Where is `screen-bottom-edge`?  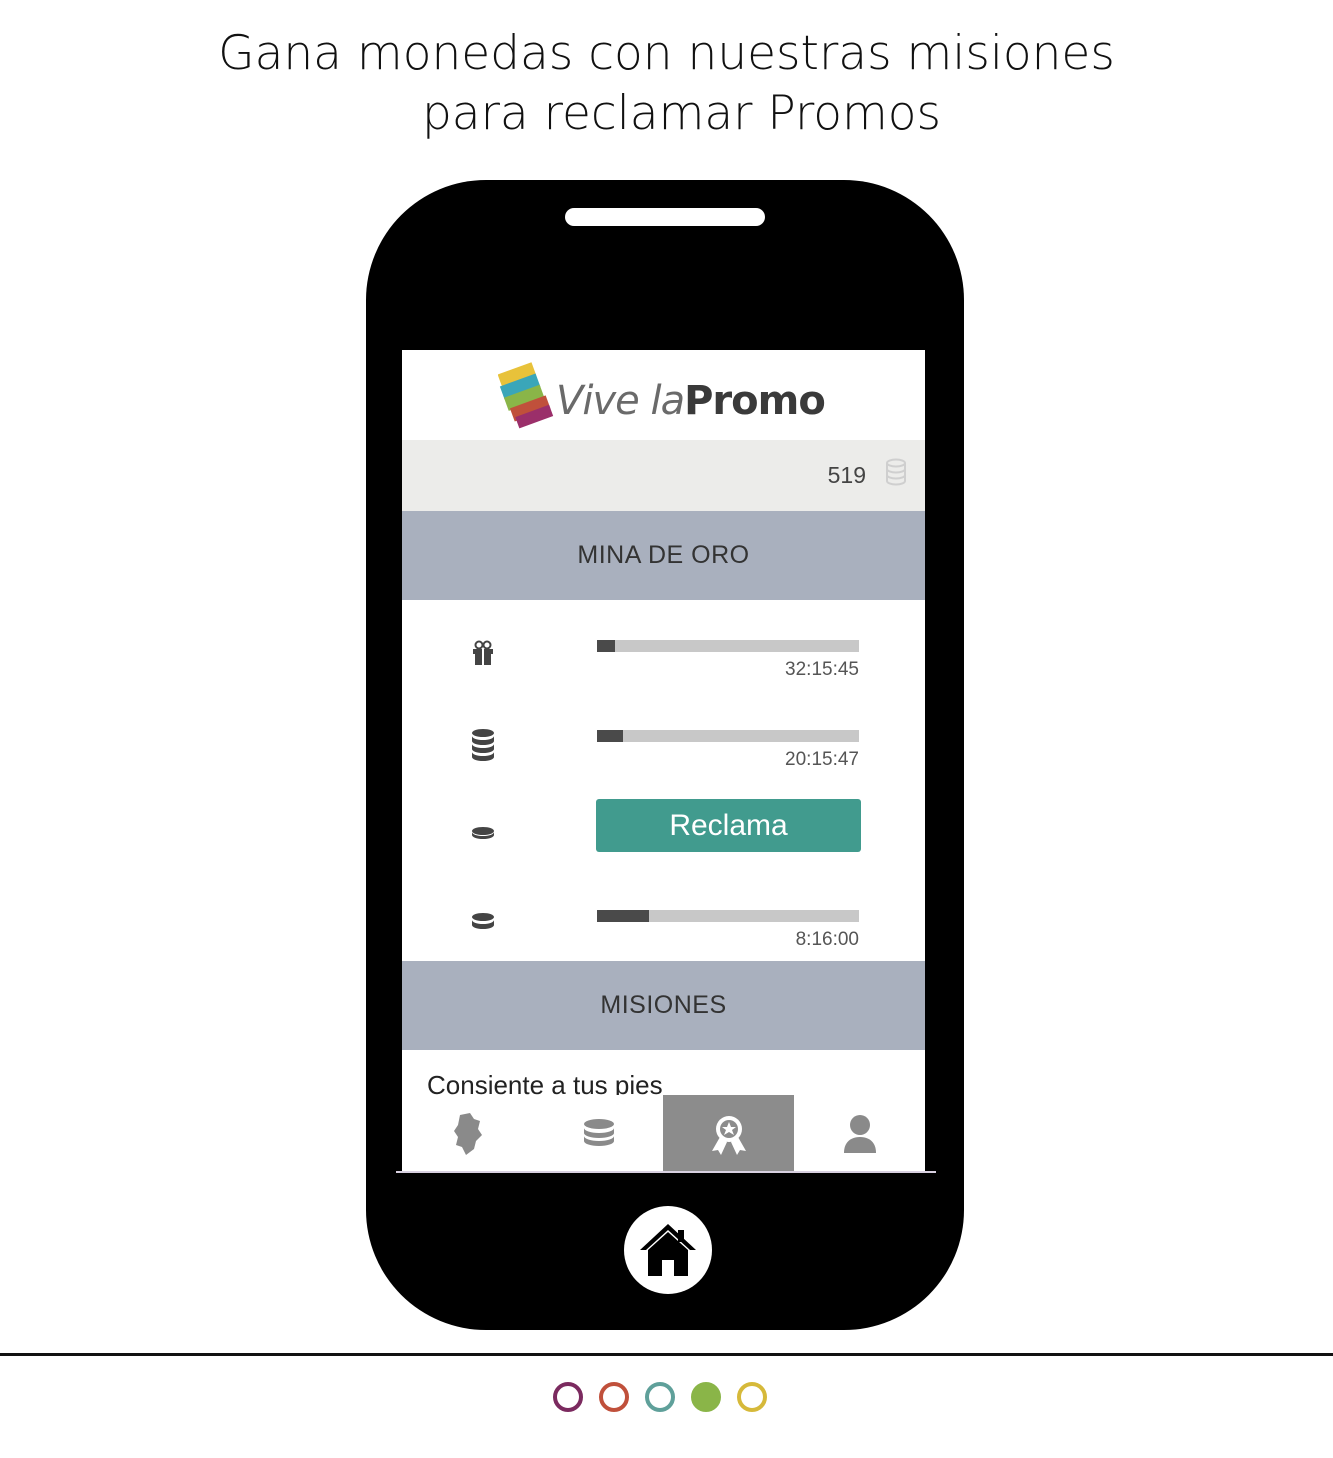
screen-bottom-edge is located at coordinates (666, 1172).